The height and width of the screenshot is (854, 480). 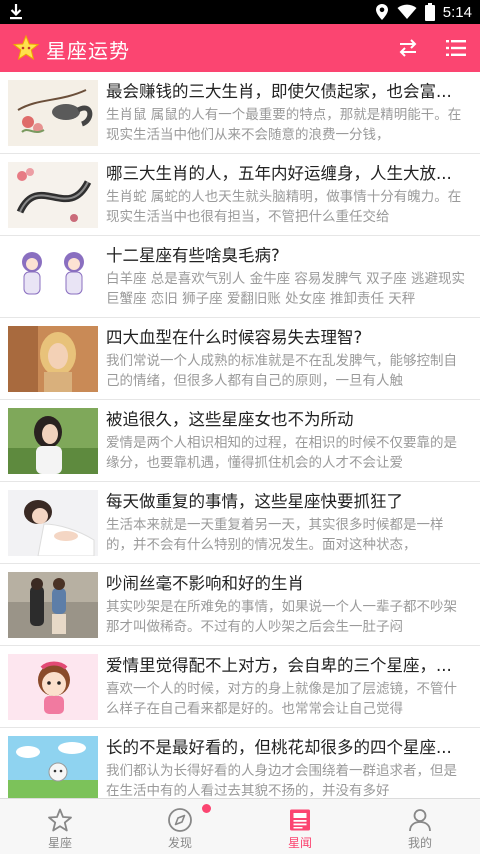 I want to click on article-title: 每天做重复的事情，这些星座快要抓狂了, so click(x=254, y=501).